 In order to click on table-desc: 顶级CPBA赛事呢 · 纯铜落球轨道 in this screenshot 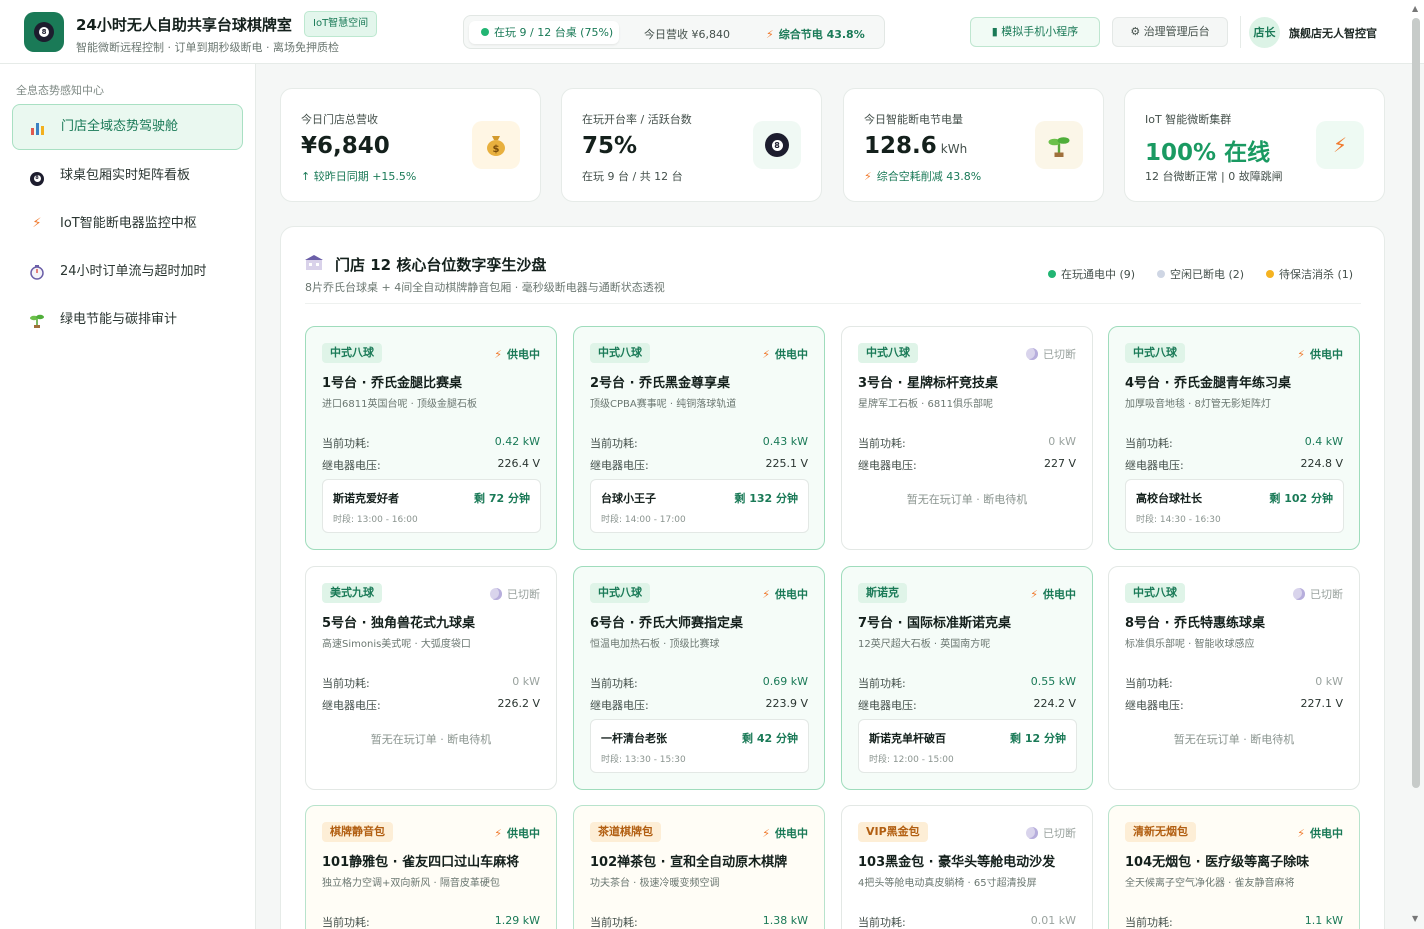, I will do `click(663, 404)`.